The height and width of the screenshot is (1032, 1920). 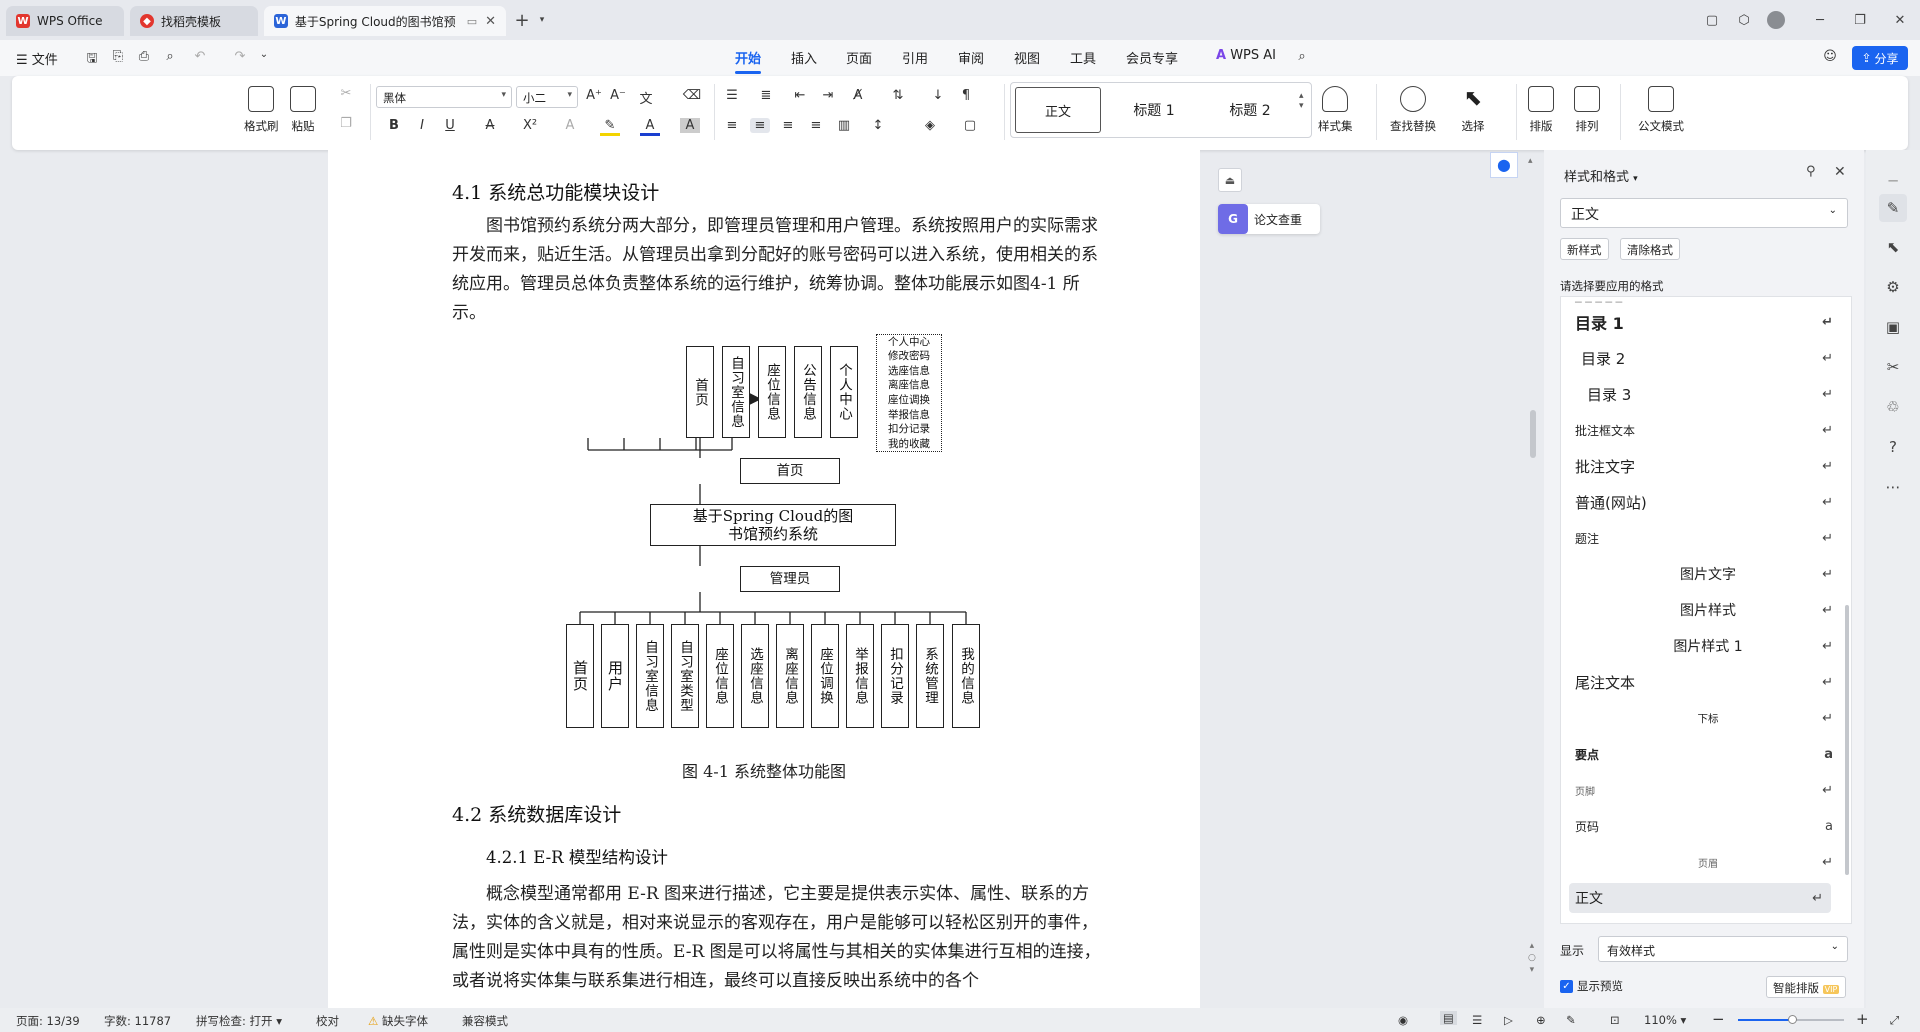 I want to click on style-normal: 正文, so click(x=1058, y=110).